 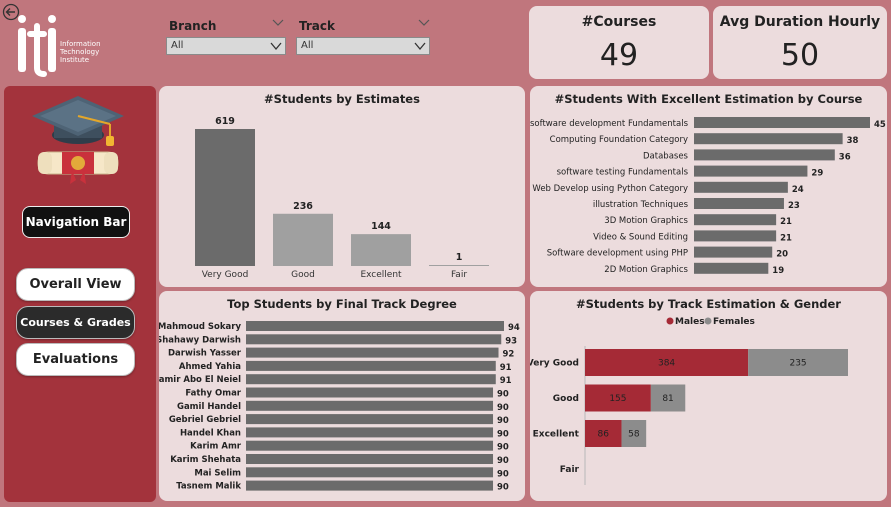 I want to click on category-label: 2D Motion Graphics, so click(x=646, y=270).